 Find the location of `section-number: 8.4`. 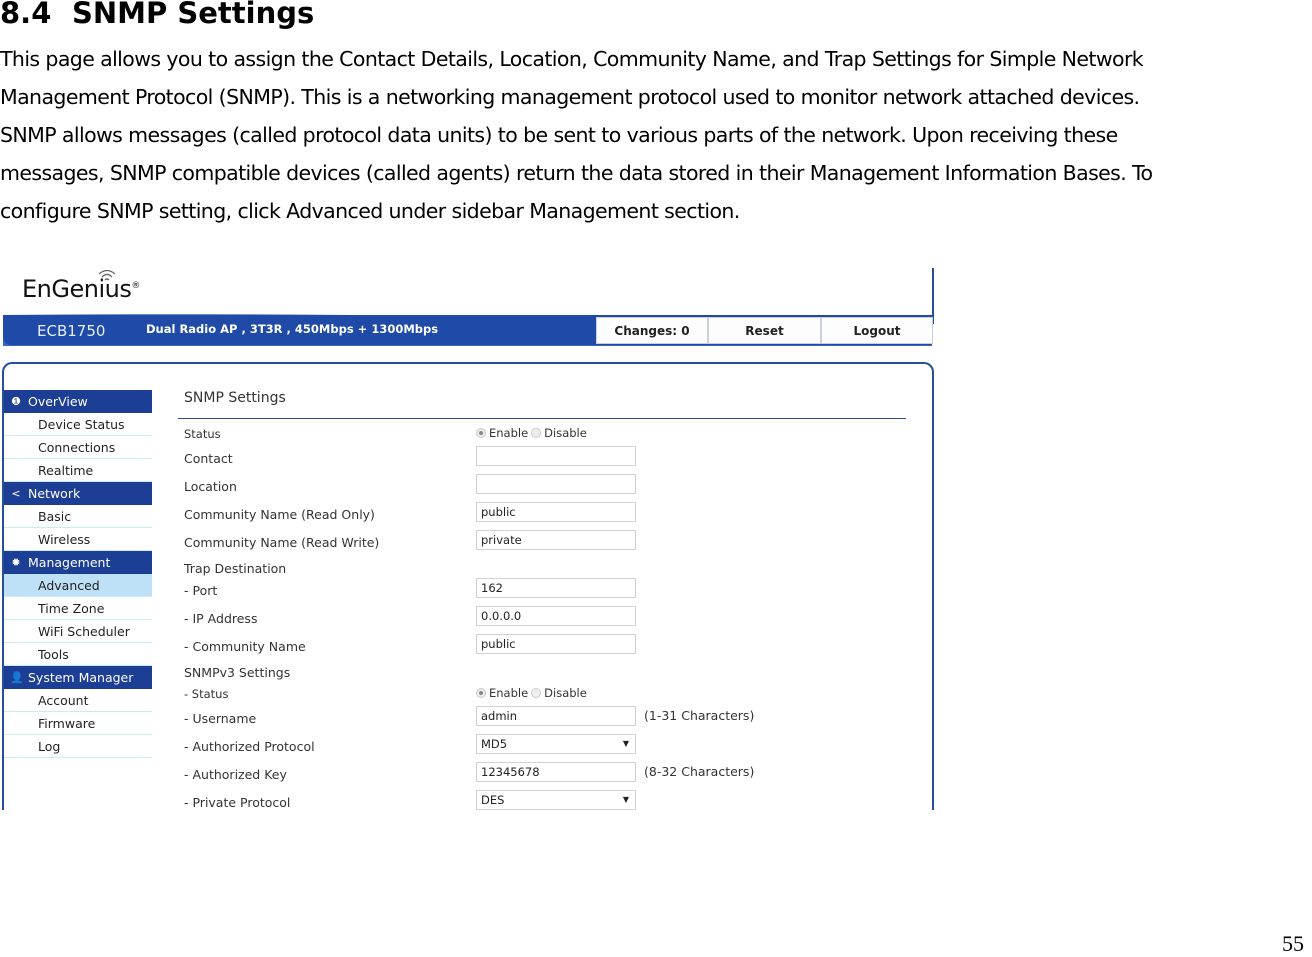

section-number: 8.4 is located at coordinates (26, 15).